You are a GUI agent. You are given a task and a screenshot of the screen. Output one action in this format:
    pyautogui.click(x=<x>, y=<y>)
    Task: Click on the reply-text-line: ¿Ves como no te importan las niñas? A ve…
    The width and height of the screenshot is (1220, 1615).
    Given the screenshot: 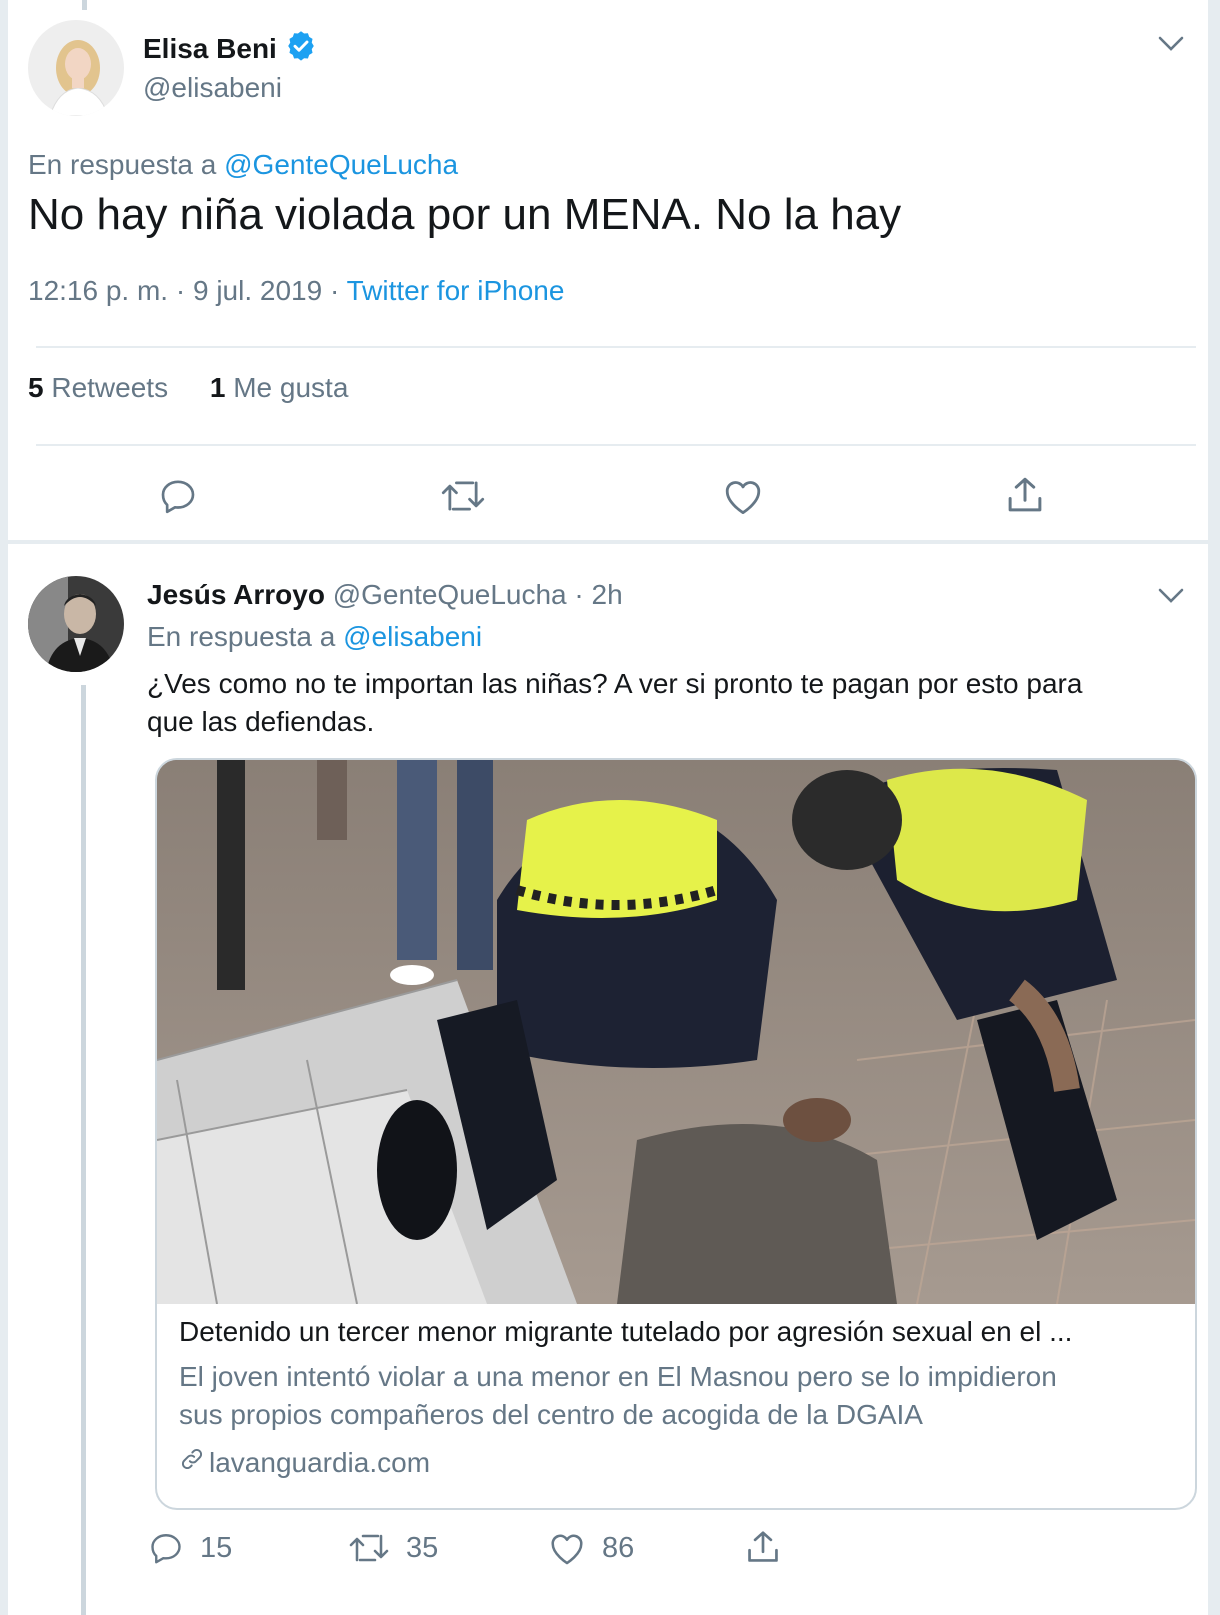 What is the action you would take?
    pyautogui.click(x=615, y=683)
    